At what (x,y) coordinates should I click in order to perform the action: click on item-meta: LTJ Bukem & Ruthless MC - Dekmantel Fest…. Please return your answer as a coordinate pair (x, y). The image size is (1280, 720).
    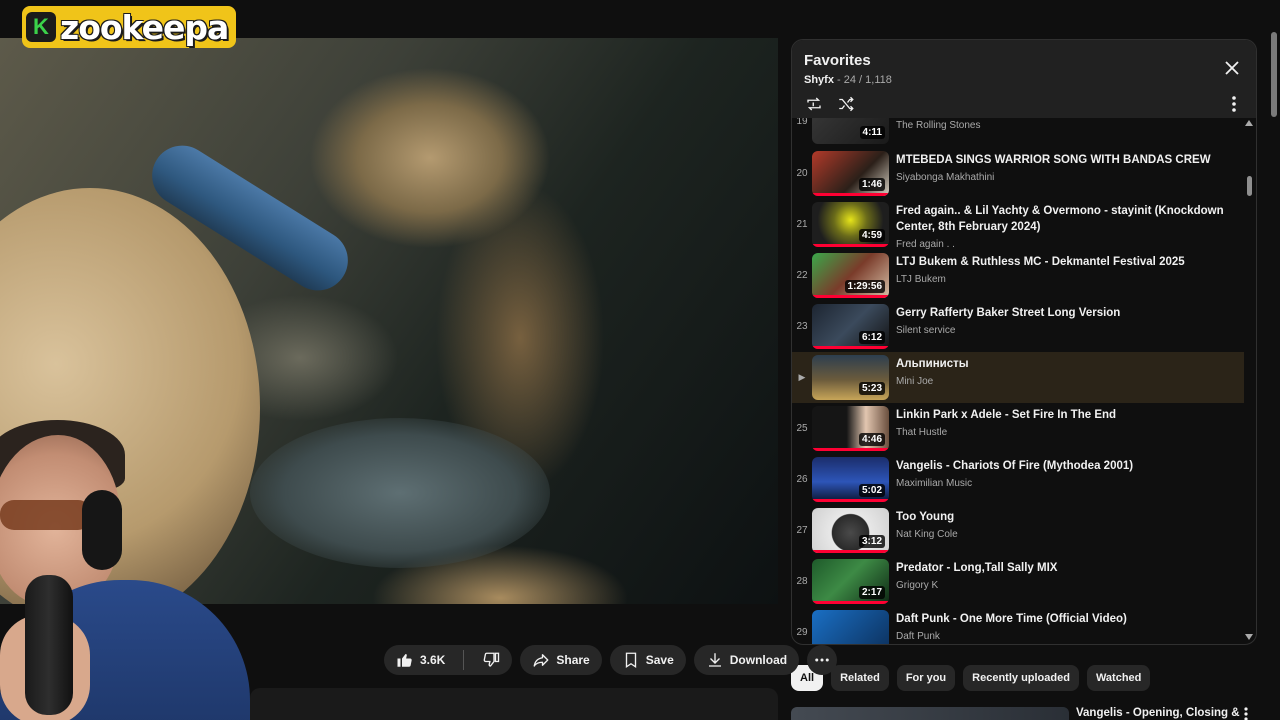
    Looking at the image, I should click on (1061, 267).